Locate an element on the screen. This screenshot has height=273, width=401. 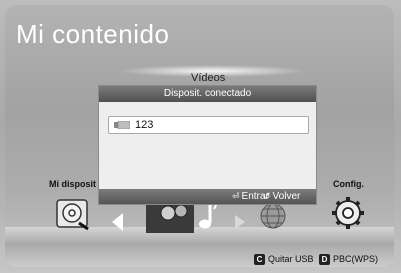
gear-icon is located at coordinates (348, 213).